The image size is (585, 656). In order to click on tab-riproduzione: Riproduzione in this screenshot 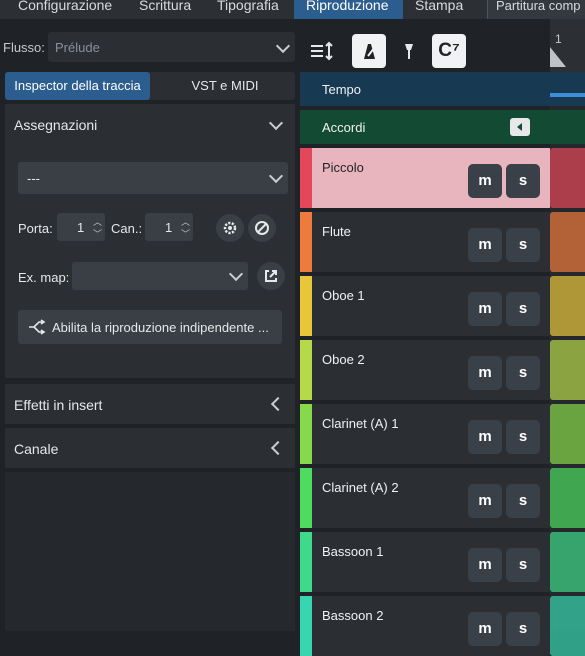, I will do `click(348, 9)`.